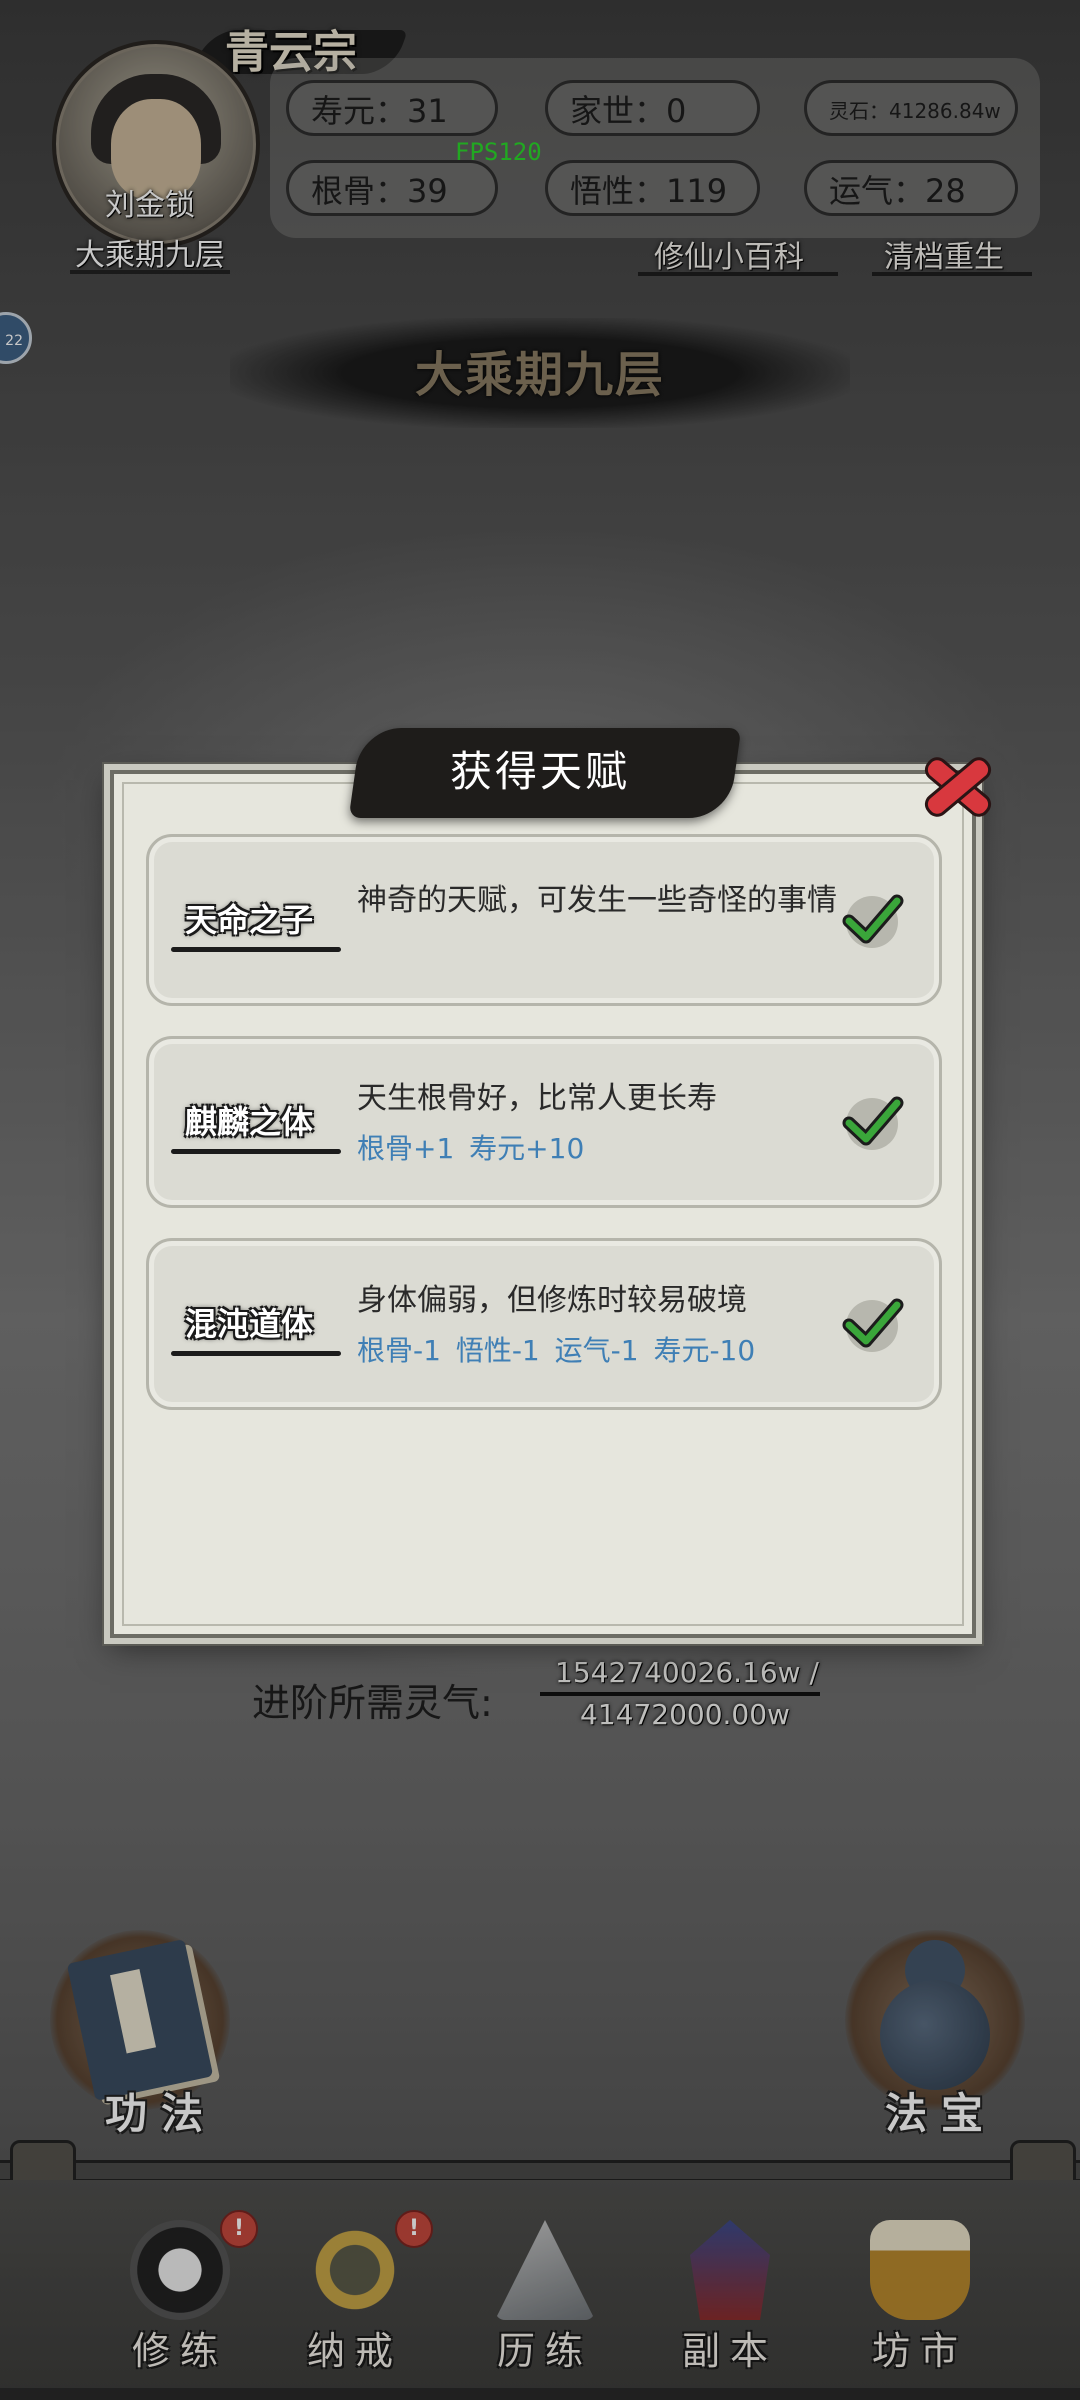  What do you see at coordinates (957, 785) in the screenshot?
I see `close-button` at bounding box center [957, 785].